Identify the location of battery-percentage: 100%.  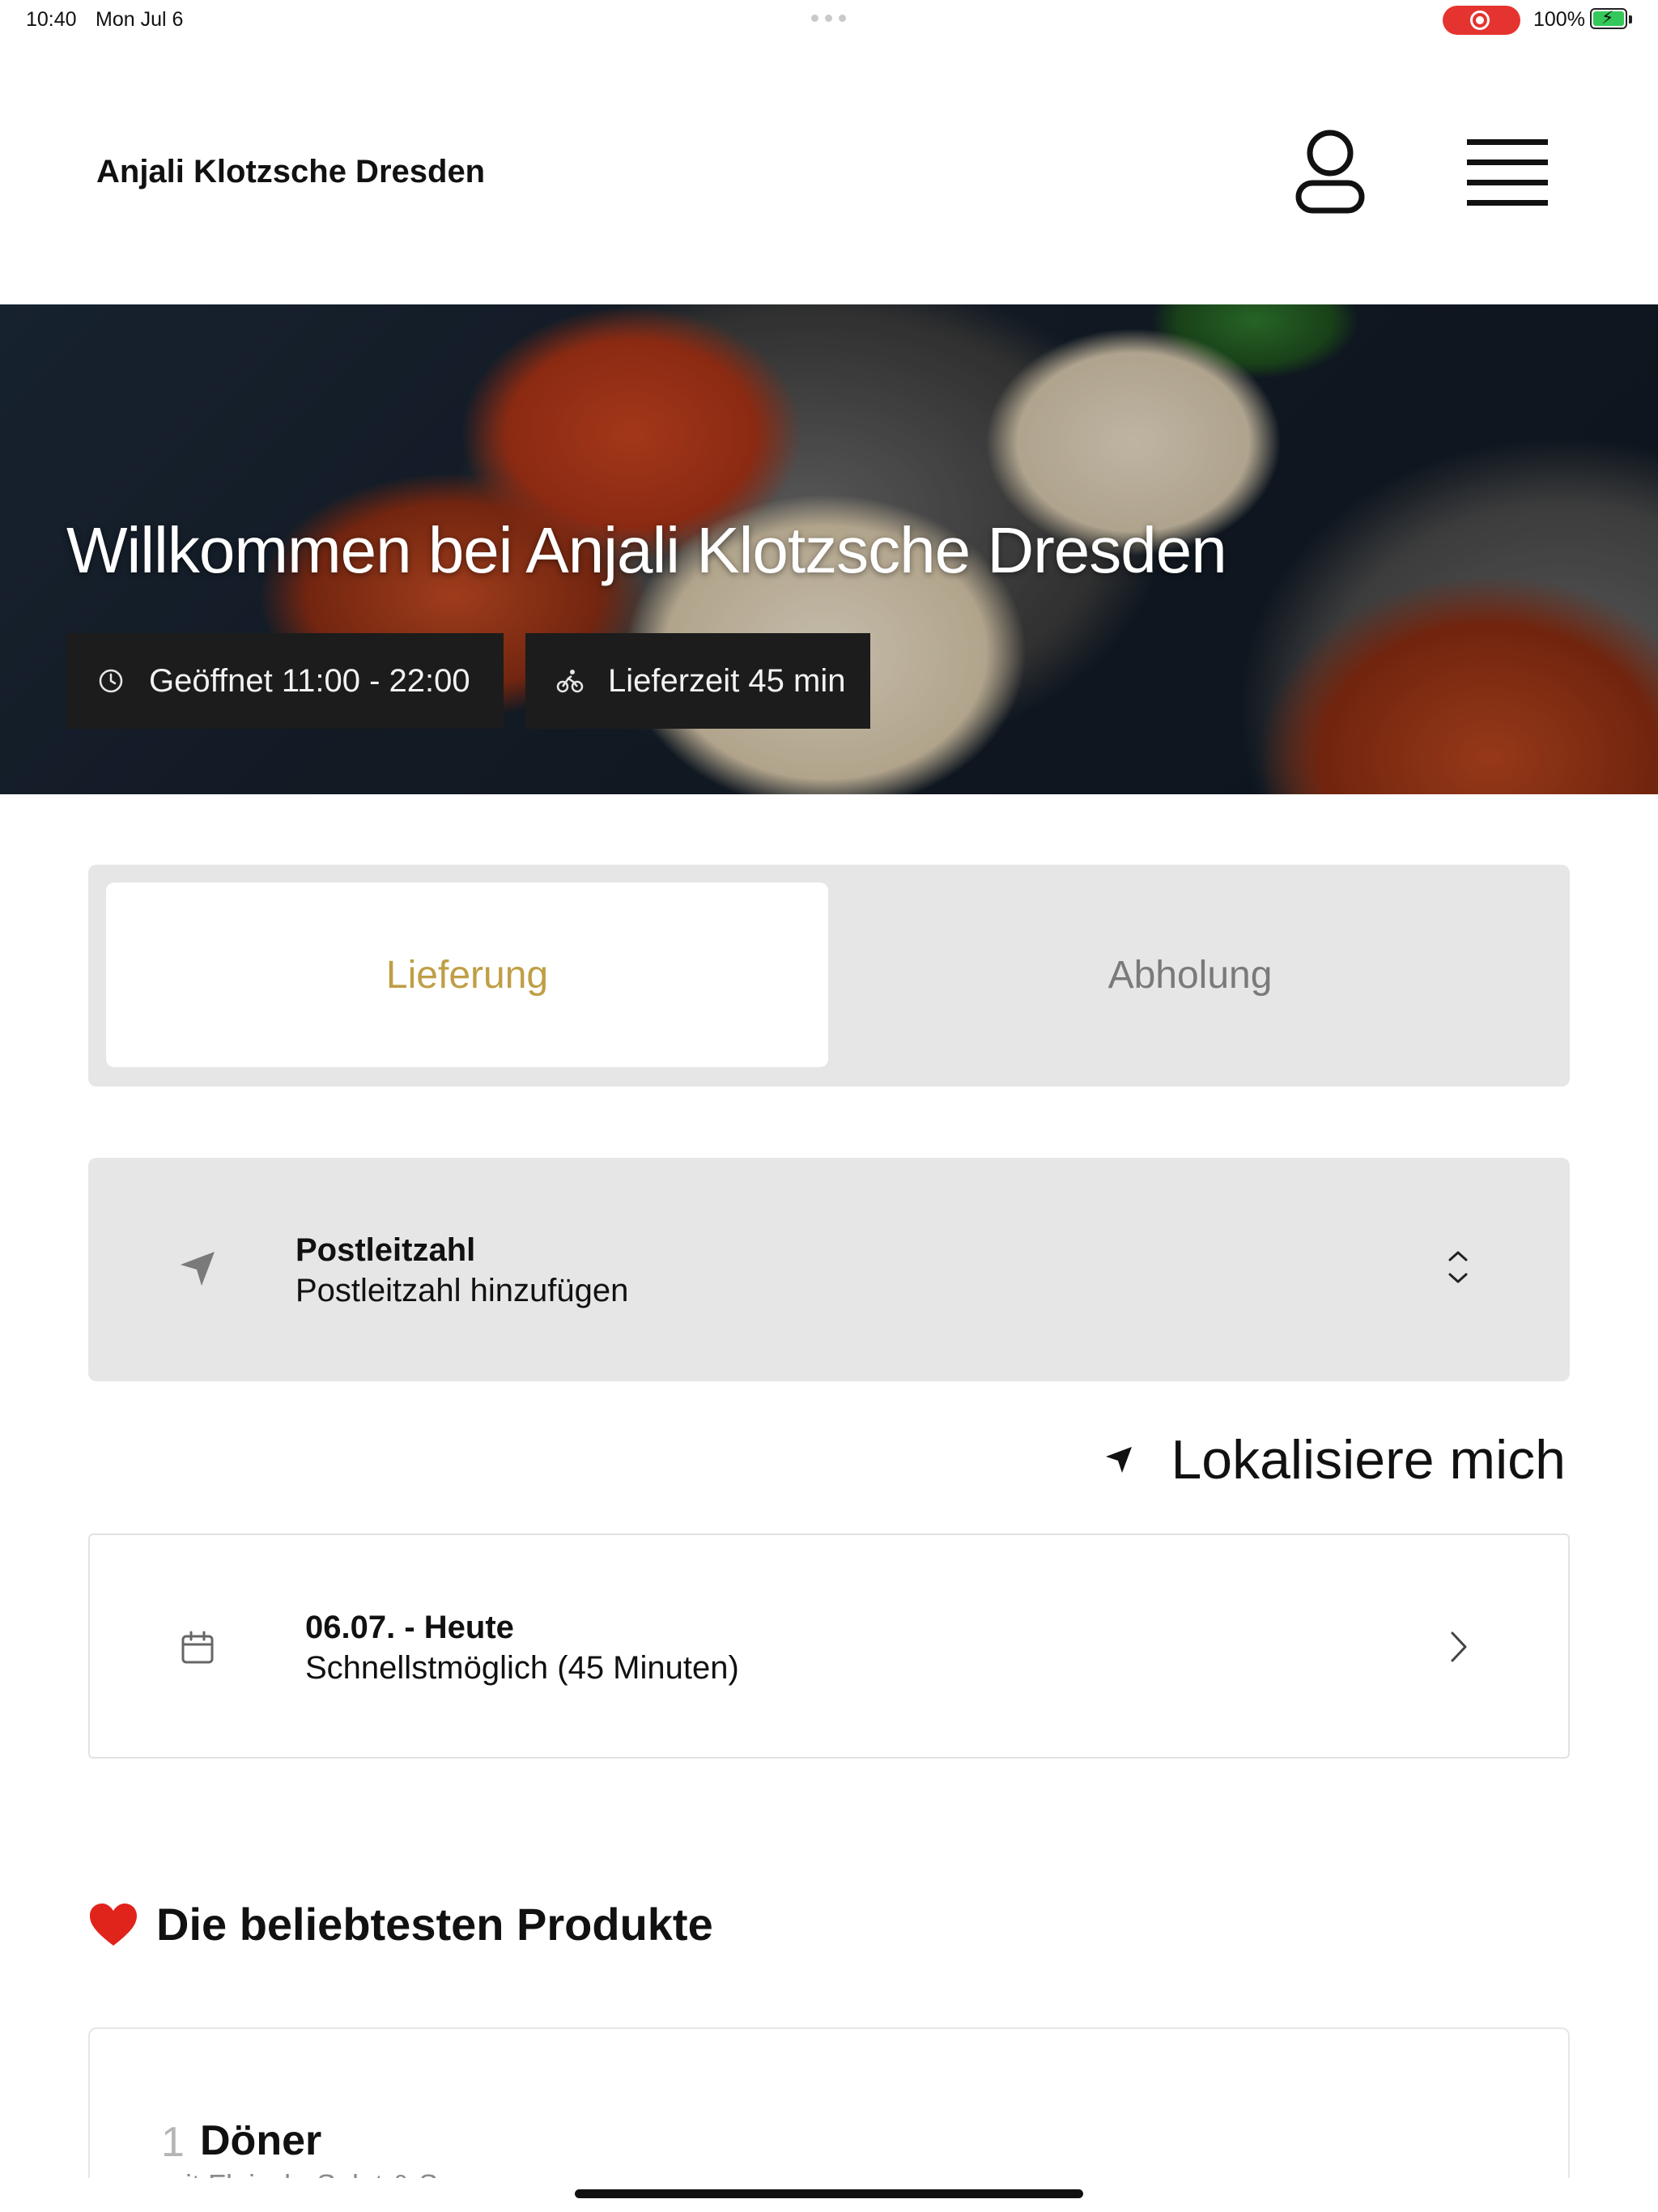
(1559, 19).